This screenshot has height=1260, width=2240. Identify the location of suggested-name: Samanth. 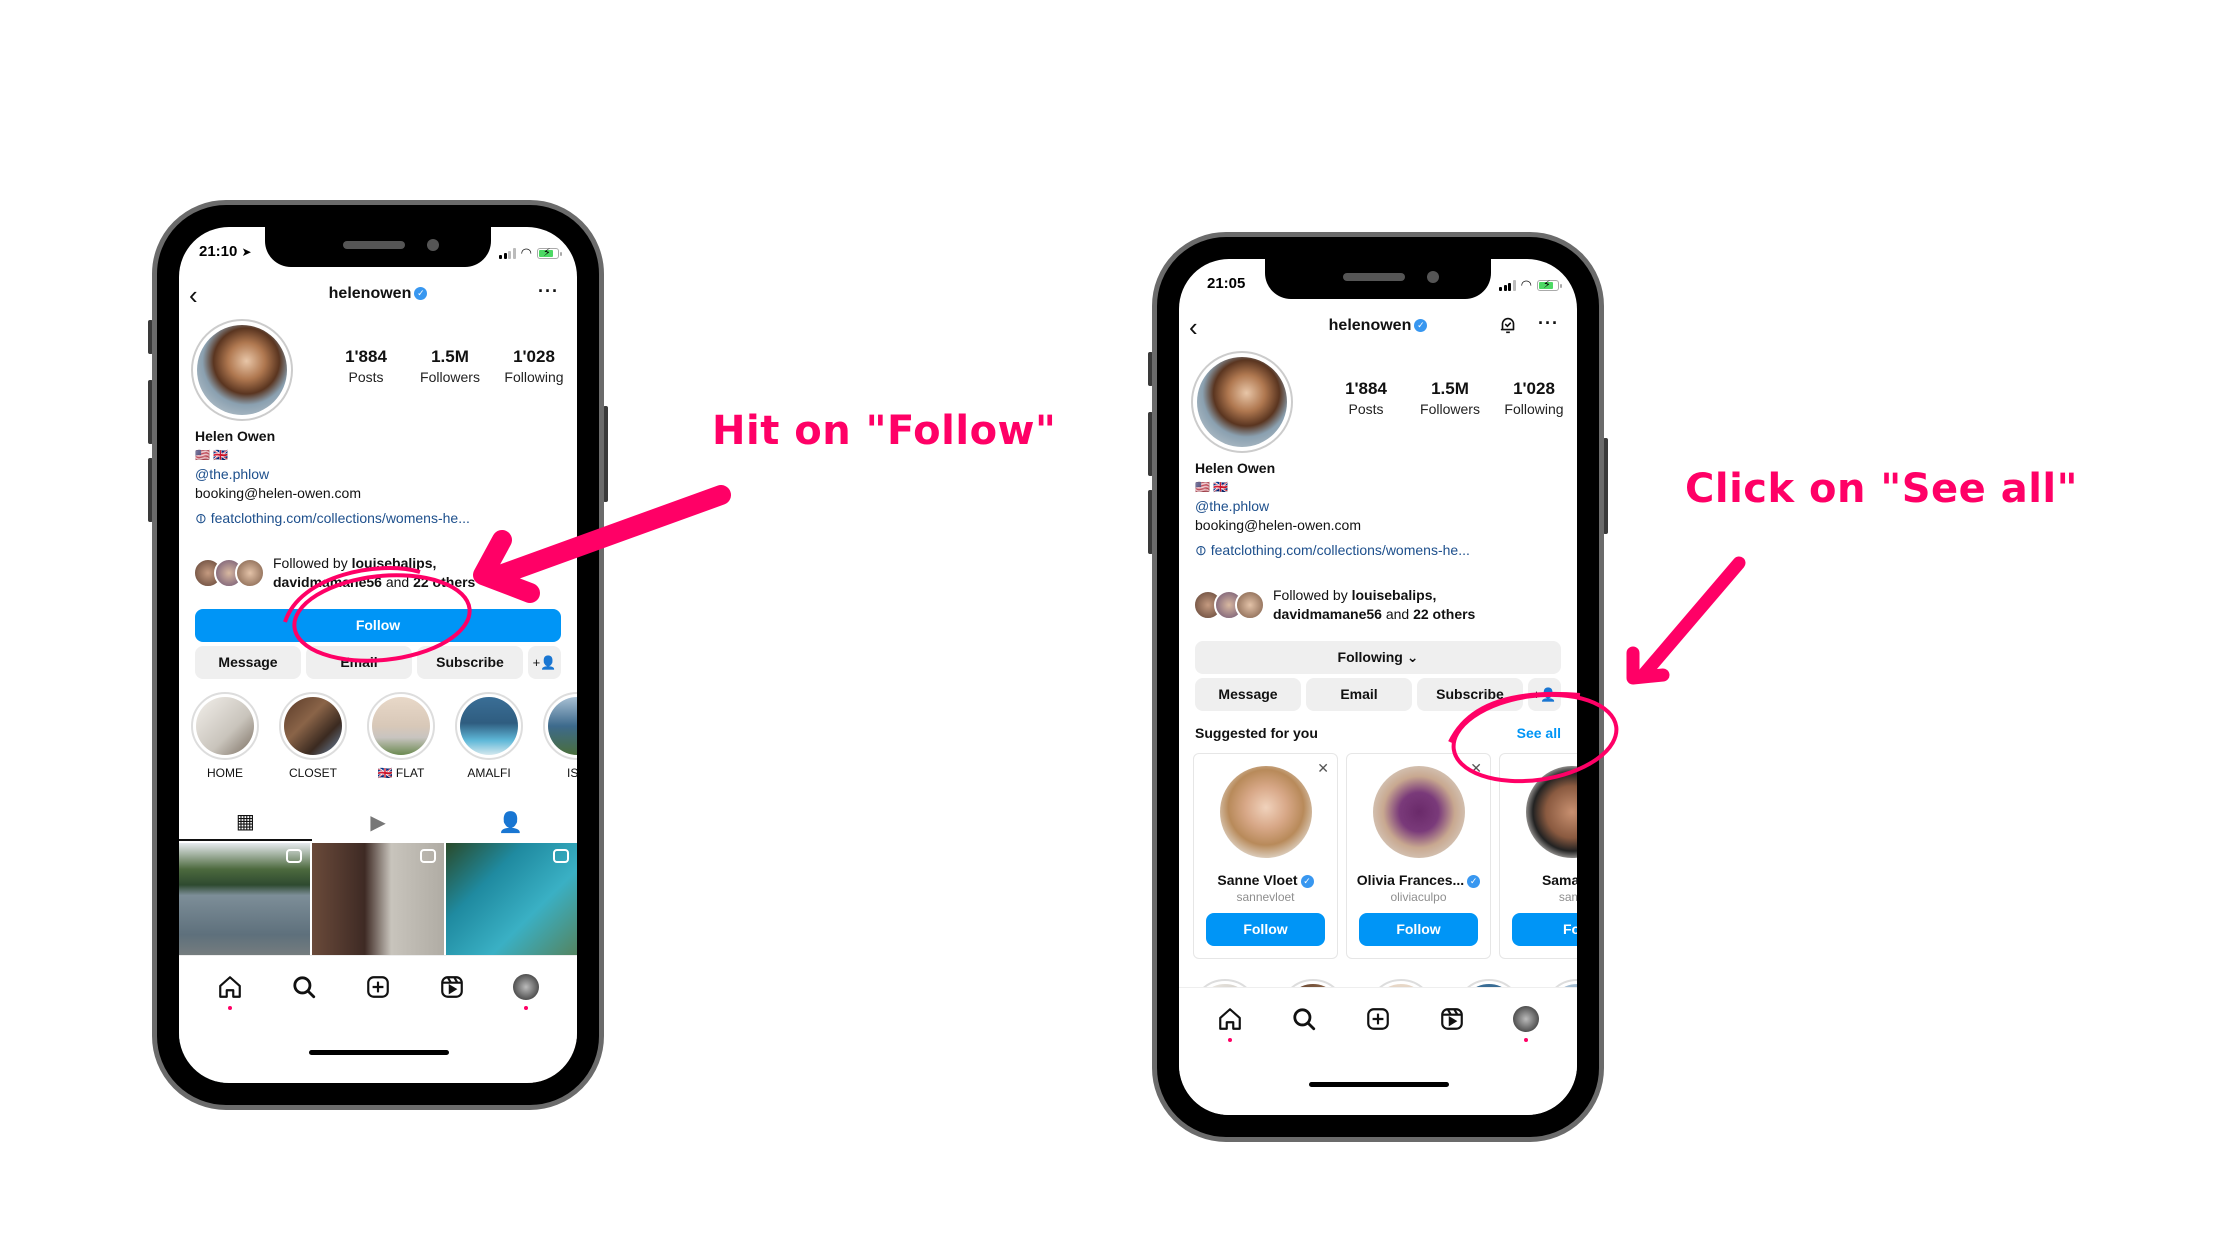
(1559, 880).